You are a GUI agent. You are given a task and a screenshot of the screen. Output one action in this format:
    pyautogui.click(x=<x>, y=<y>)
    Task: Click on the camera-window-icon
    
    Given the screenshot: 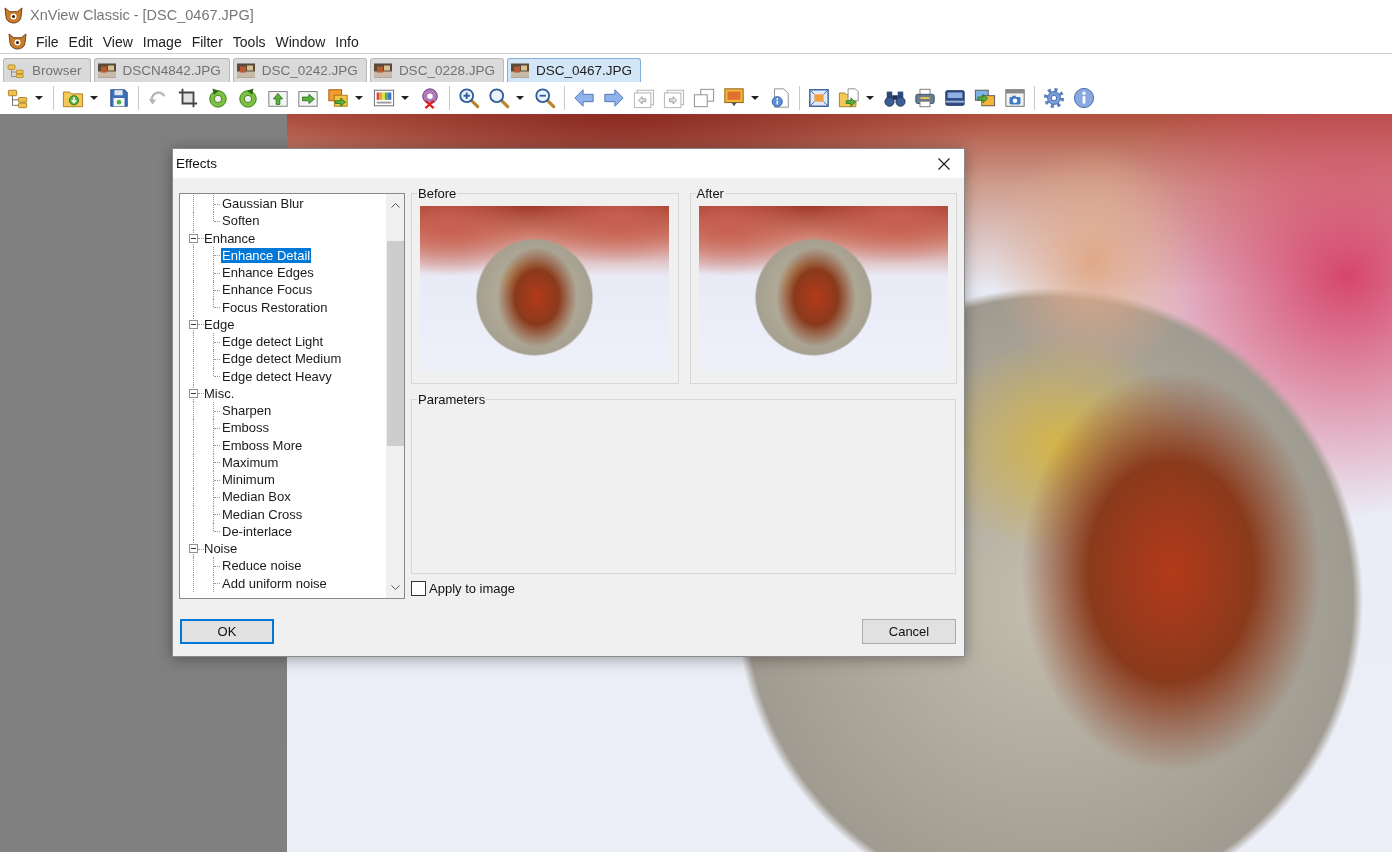 What is the action you would take?
    pyautogui.click(x=1015, y=98)
    